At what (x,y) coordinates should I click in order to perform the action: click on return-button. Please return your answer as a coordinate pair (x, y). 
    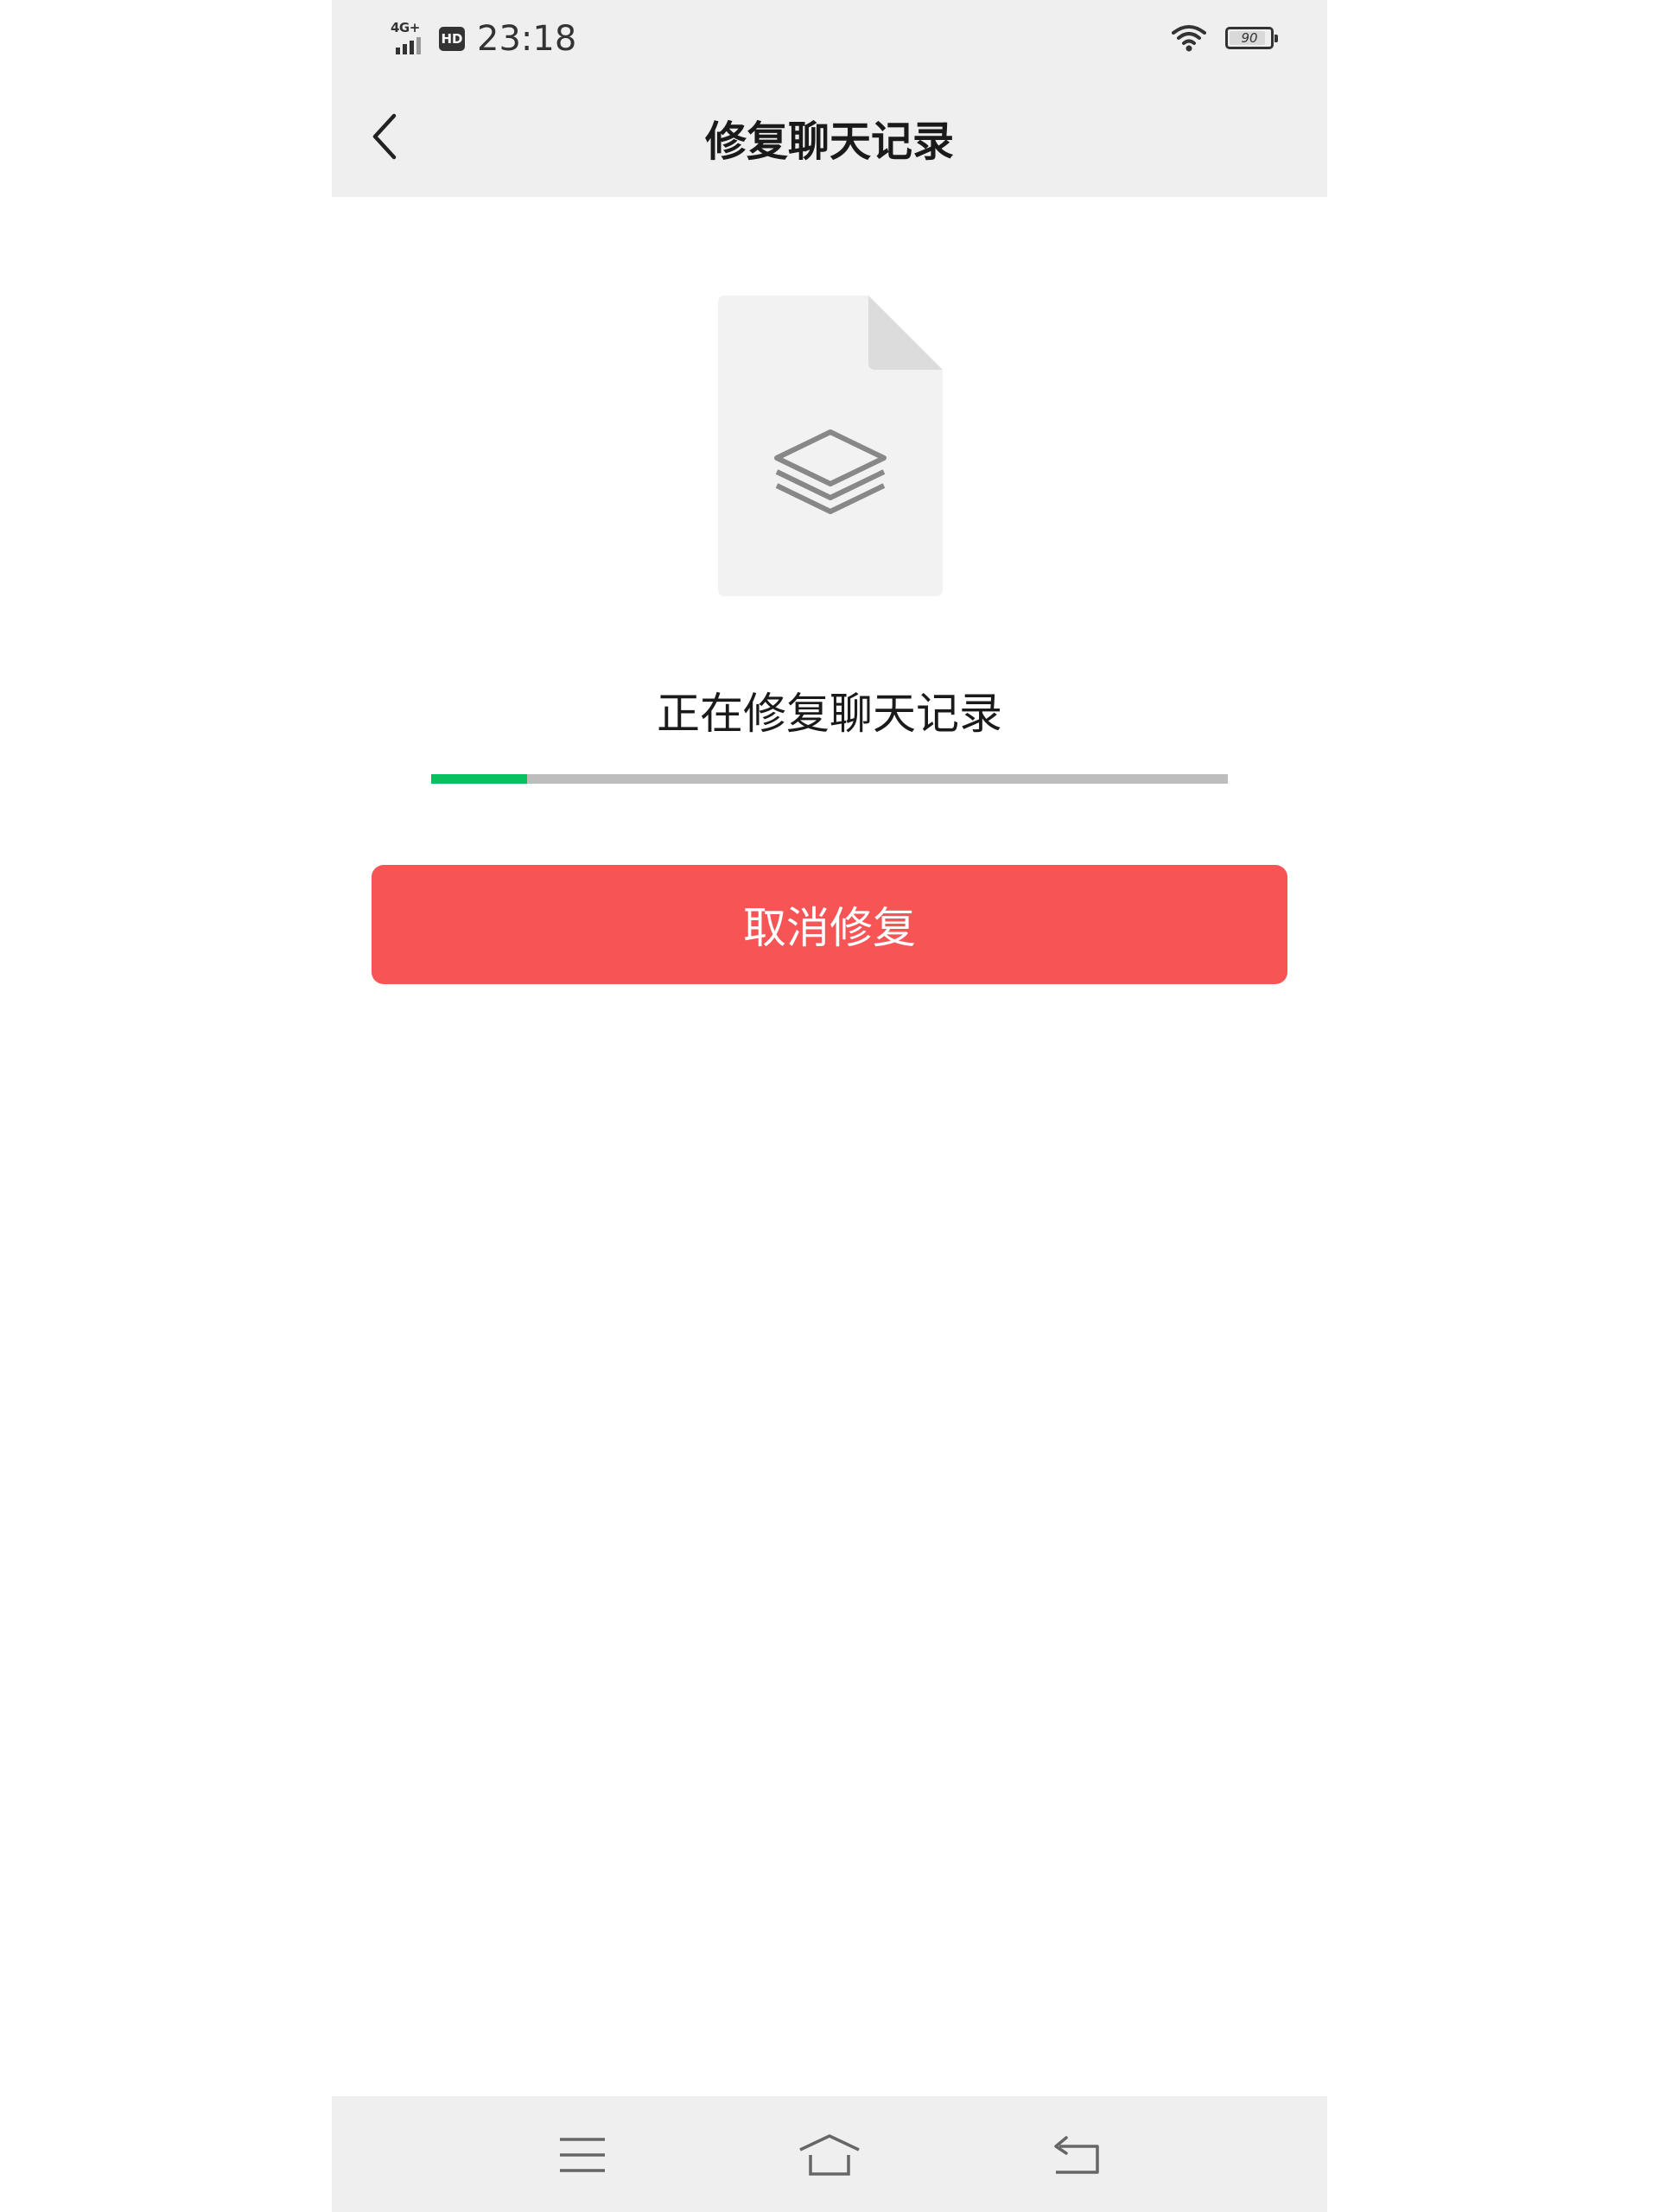
    Looking at the image, I should click on (1076, 2155).